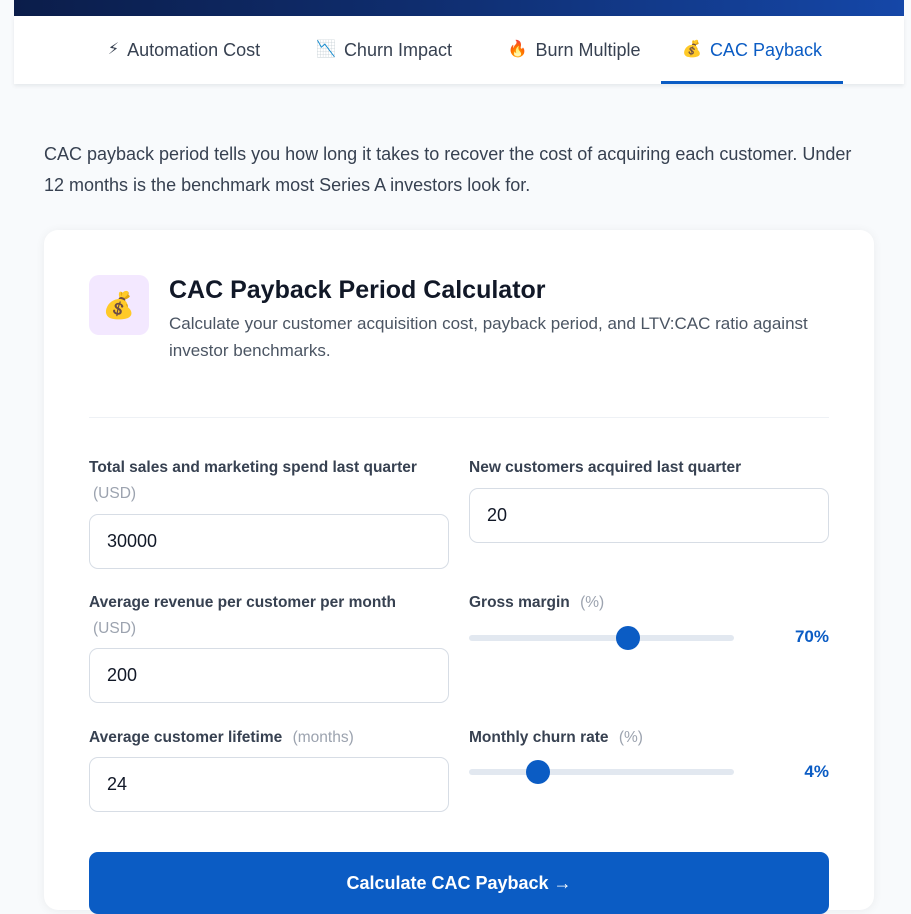 This screenshot has height=914, width=911. I want to click on lifetime-label: Average customer lifetime (months), so click(269, 738).